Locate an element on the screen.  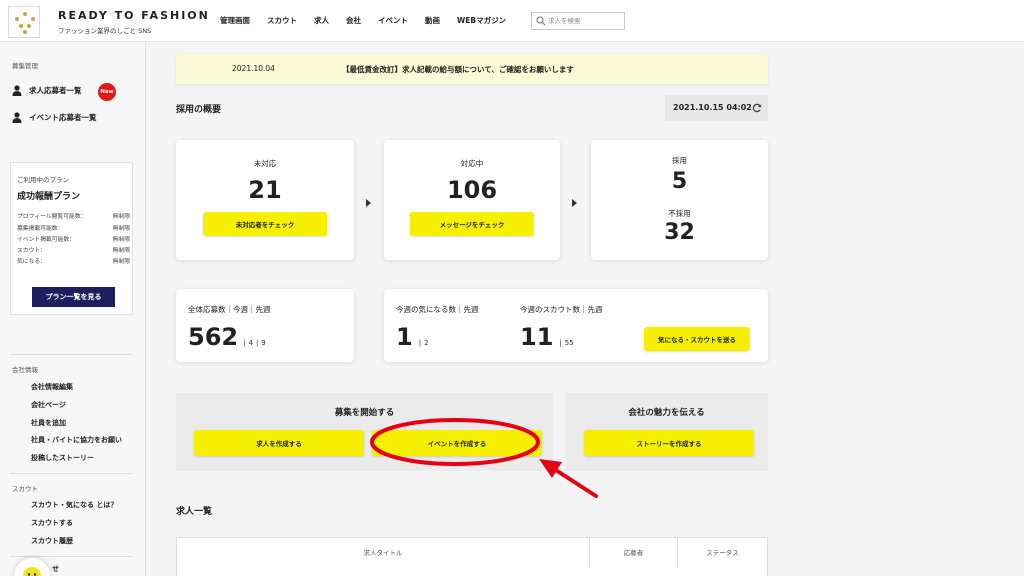
interest-last-week: 2 is located at coordinates (426, 343).